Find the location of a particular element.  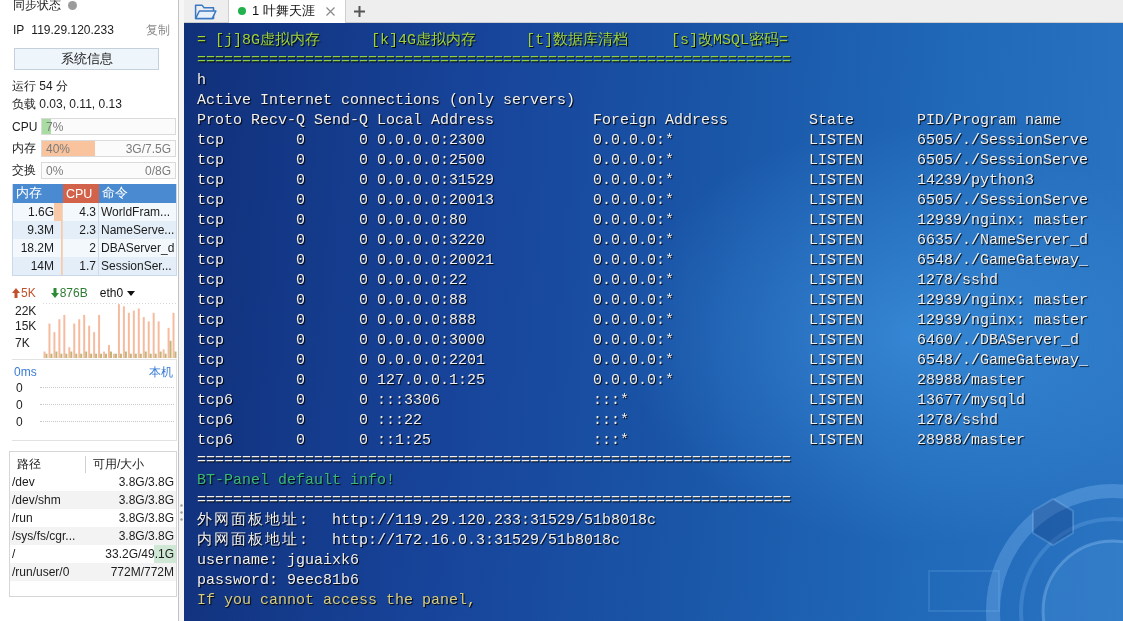

column-header: 路径 is located at coordinates (48, 464).